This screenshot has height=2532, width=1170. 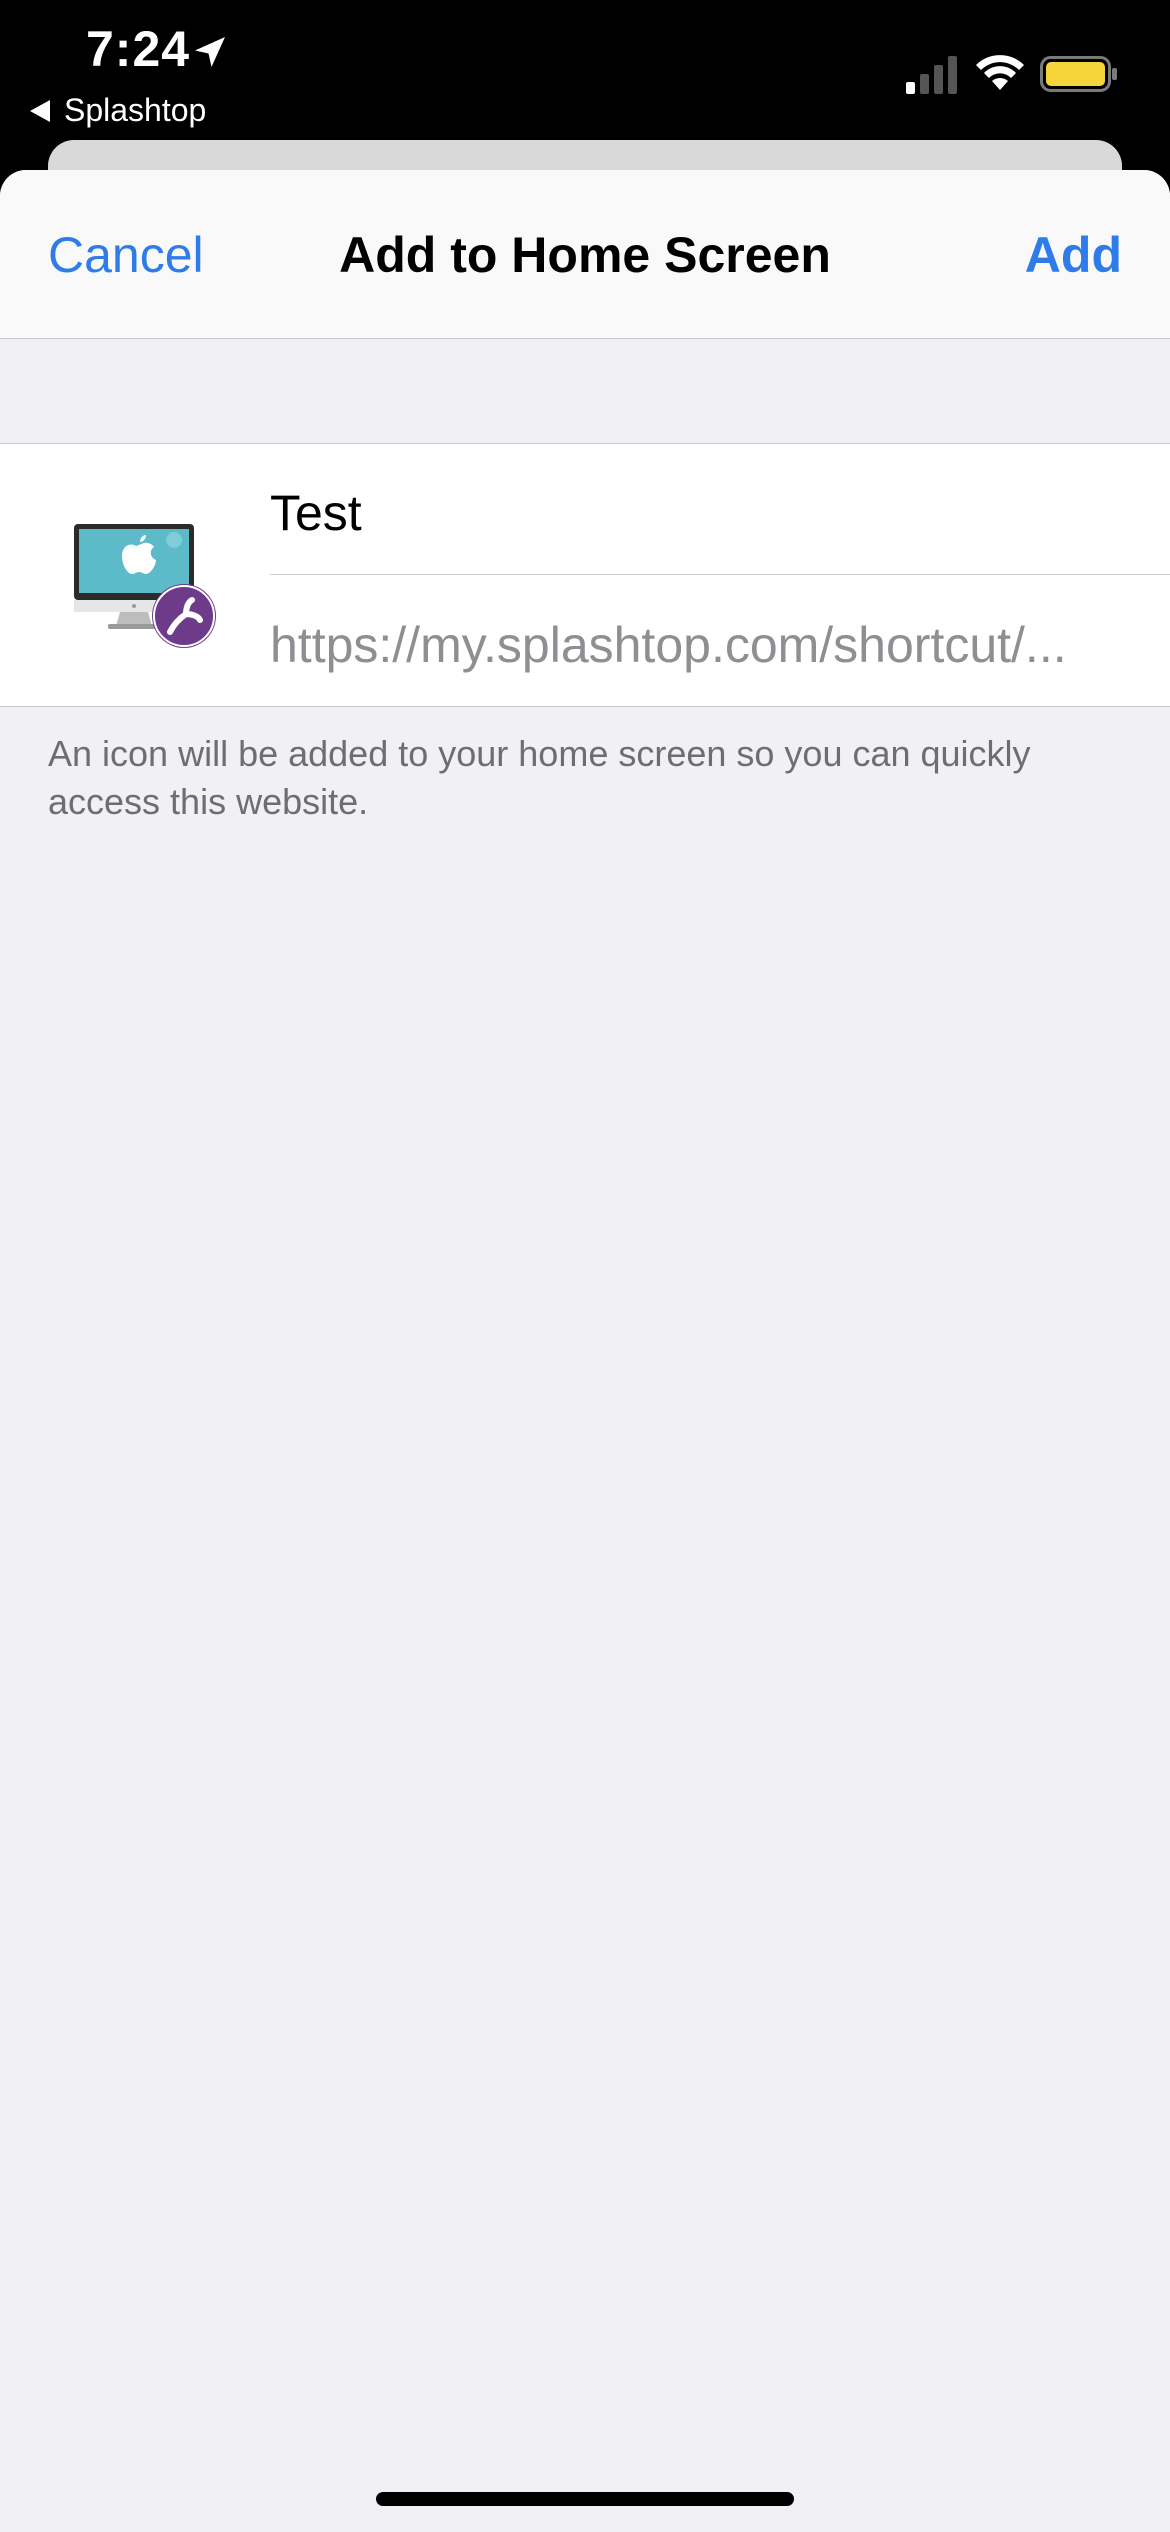 What do you see at coordinates (1000, 72) in the screenshot?
I see `wifi-icon` at bounding box center [1000, 72].